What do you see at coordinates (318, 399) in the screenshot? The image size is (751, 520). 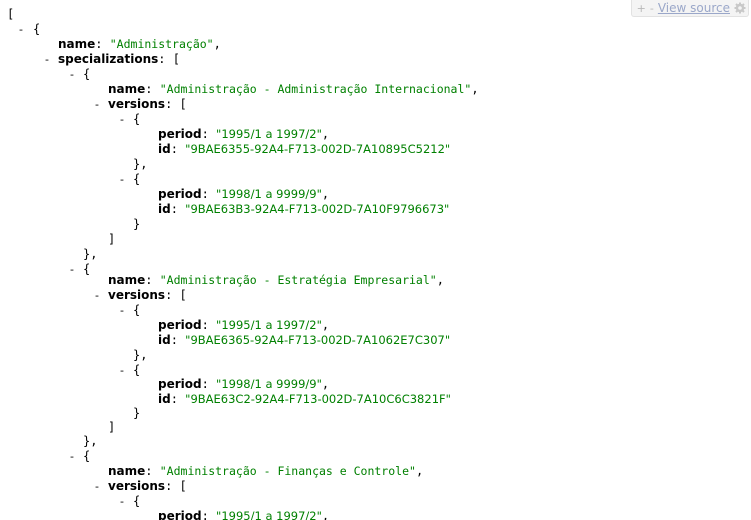 I see `json-string: "9BAE63C2-92A4-F713-002D-7A10C6C3821F"` at bounding box center [318, 399].